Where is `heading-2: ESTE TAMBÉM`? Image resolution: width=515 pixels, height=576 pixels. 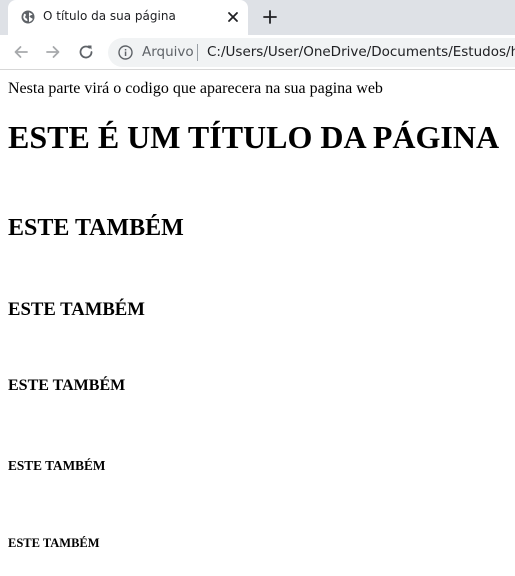 heading-2: ESTE TAMBÉM is located at coordinates (96, 228).